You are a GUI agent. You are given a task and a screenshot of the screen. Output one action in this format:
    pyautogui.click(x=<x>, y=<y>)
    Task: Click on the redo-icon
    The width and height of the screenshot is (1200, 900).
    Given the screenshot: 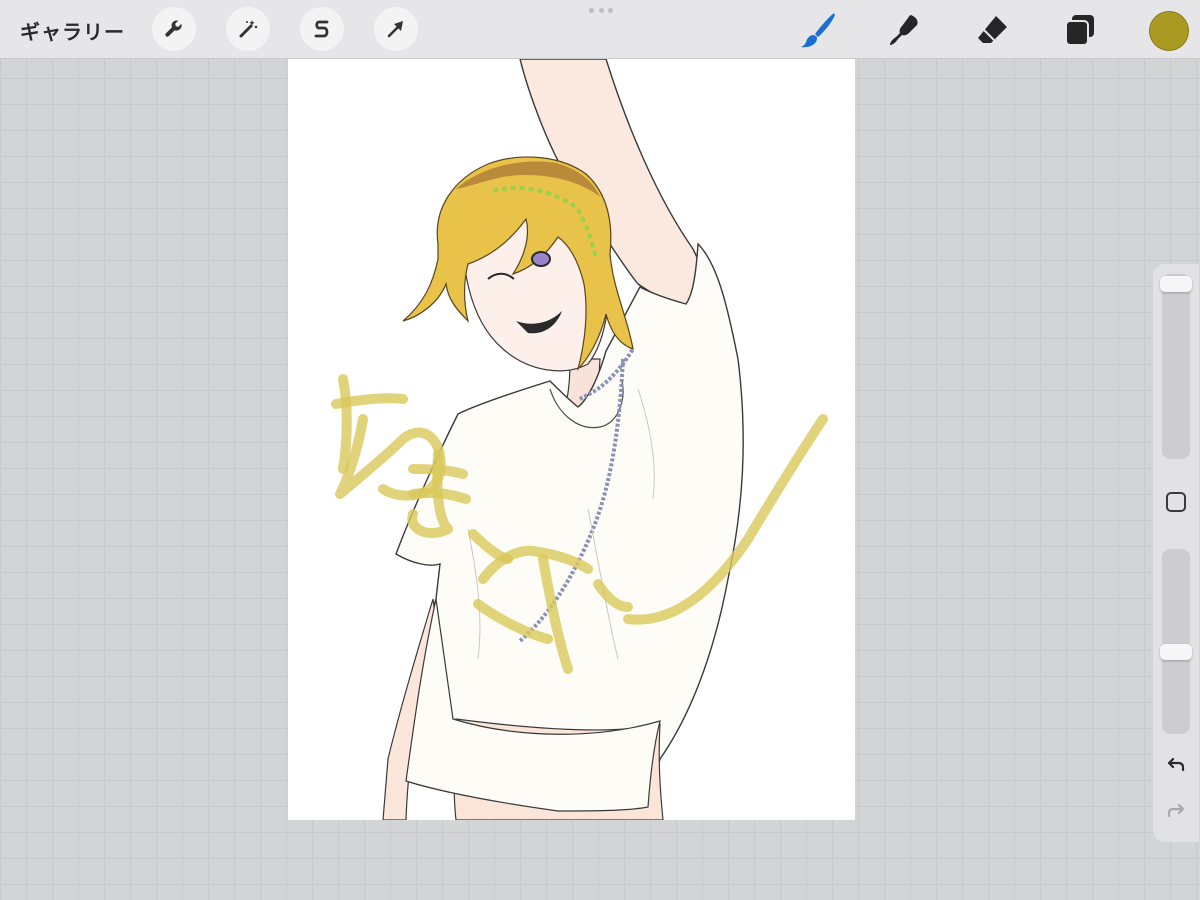 What is the action you would take?
    pyautogui.click(x=1176, y=810)
    